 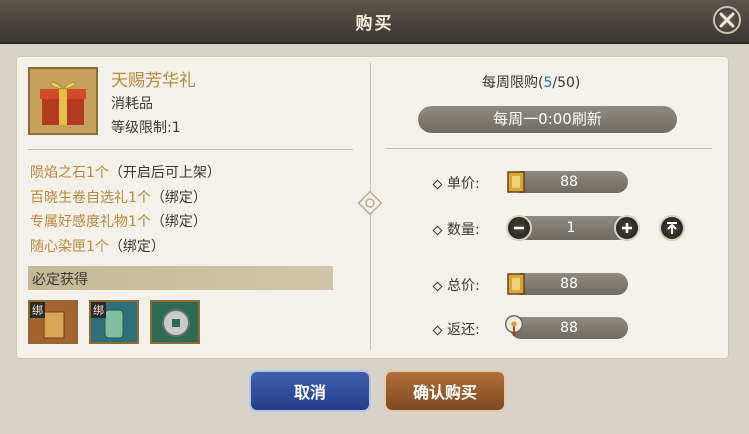 I want to click on item-type: 消耗品, so click(x=132, y=104).